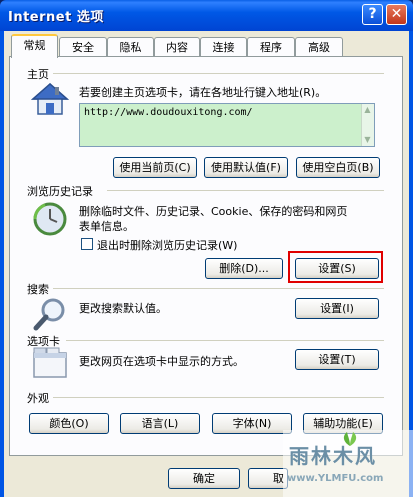 This screenshot has height=497, width=413. I want to click on history-heading: 浏览历史记录, so click(60, 191).